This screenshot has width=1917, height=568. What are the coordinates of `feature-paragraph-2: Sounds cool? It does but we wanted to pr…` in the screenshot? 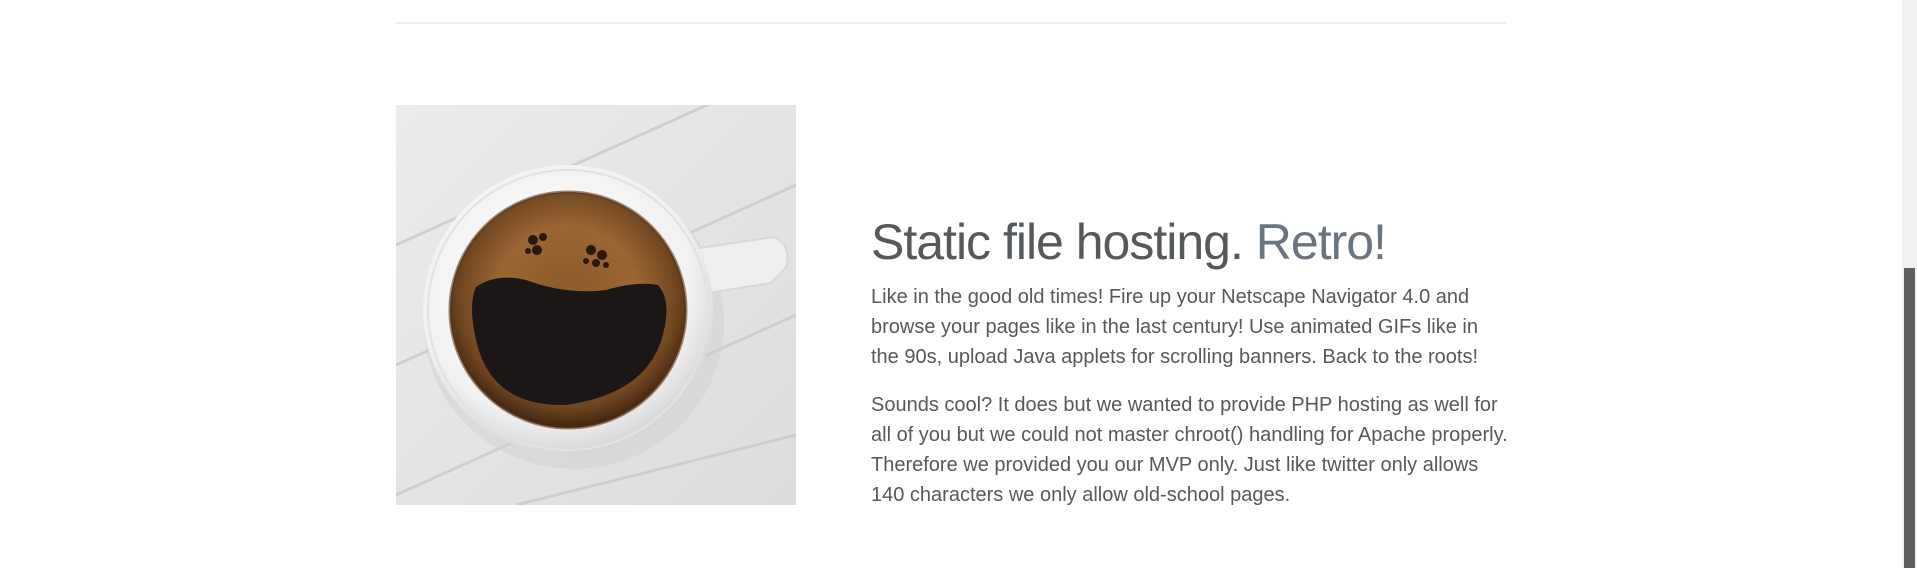 It's located at (1189, 450).